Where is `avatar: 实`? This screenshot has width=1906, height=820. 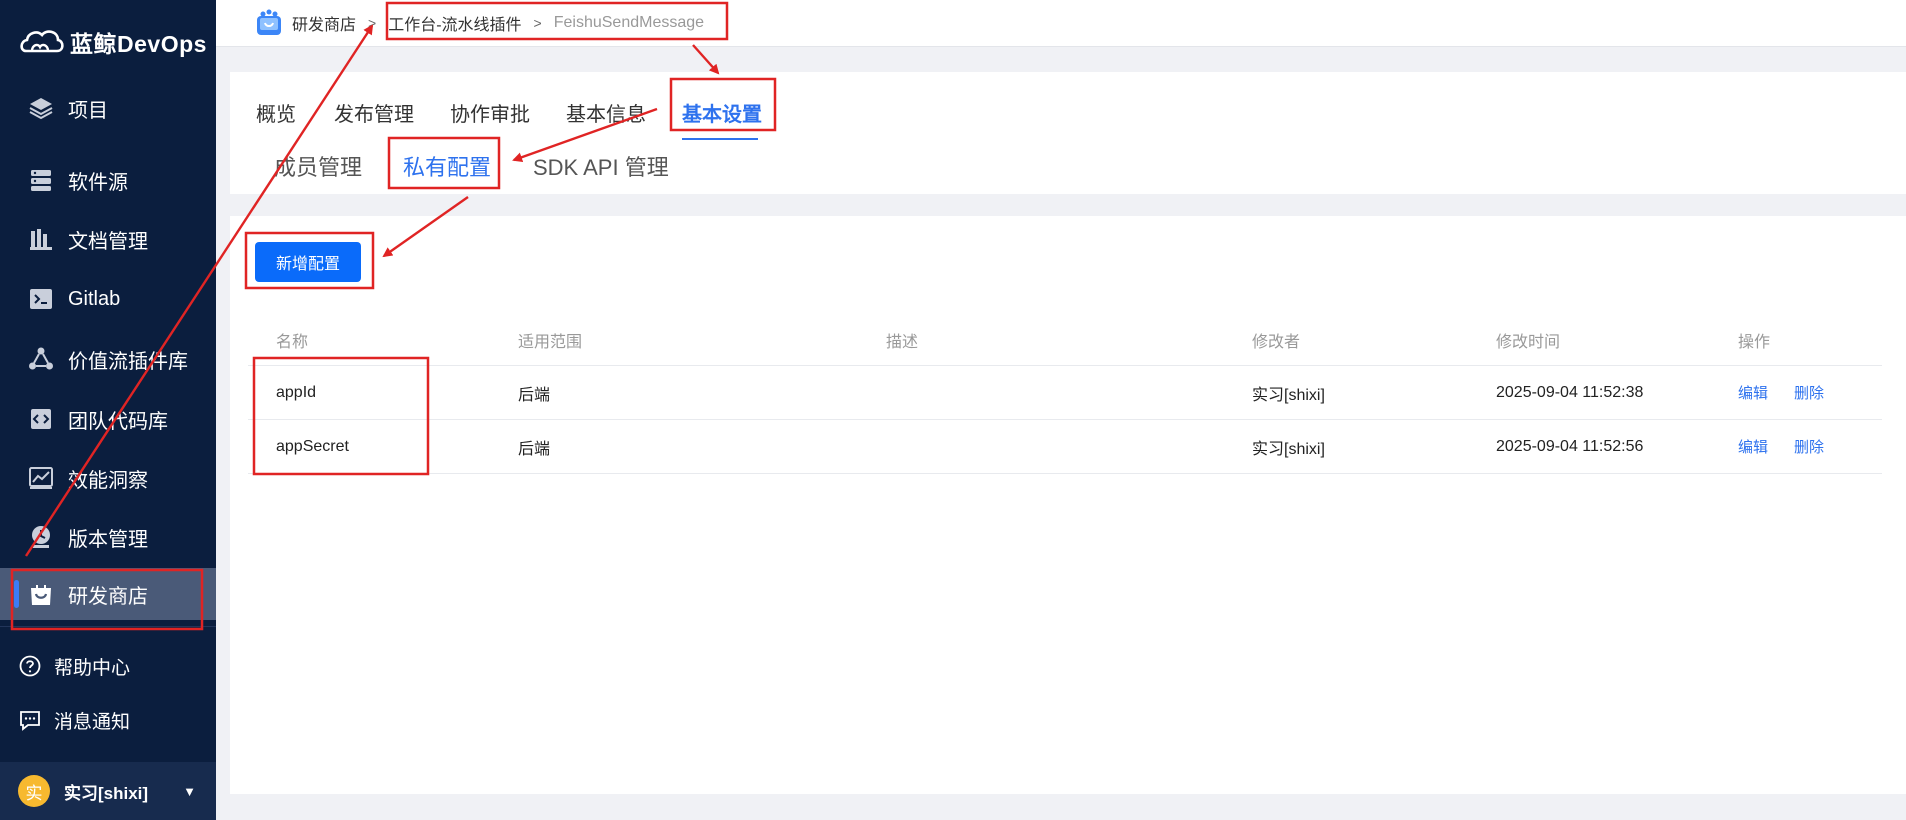
avatar: 实 is located at coordinates (34, 791).